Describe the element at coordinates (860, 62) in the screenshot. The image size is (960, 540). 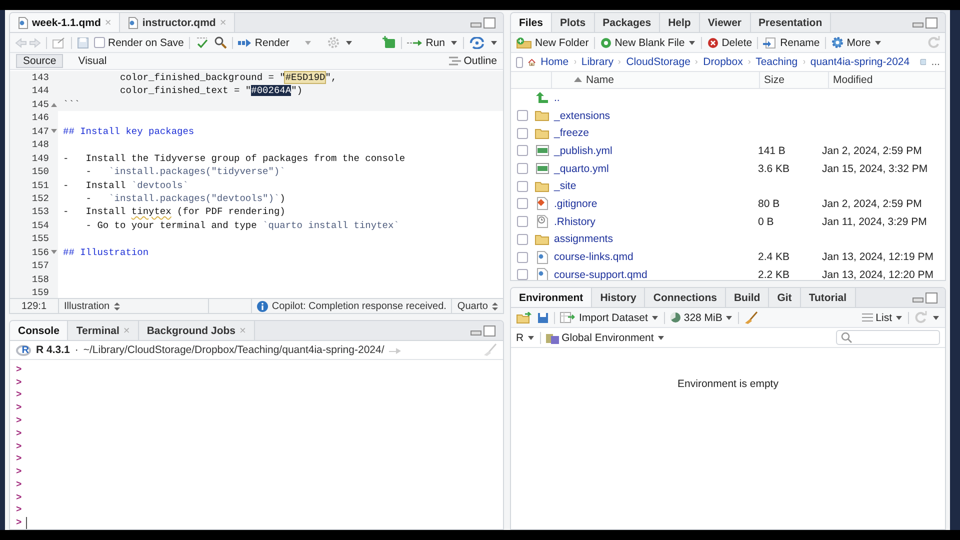
I see `breadcrumb-link: quant4ia-spring-2024` at that location.